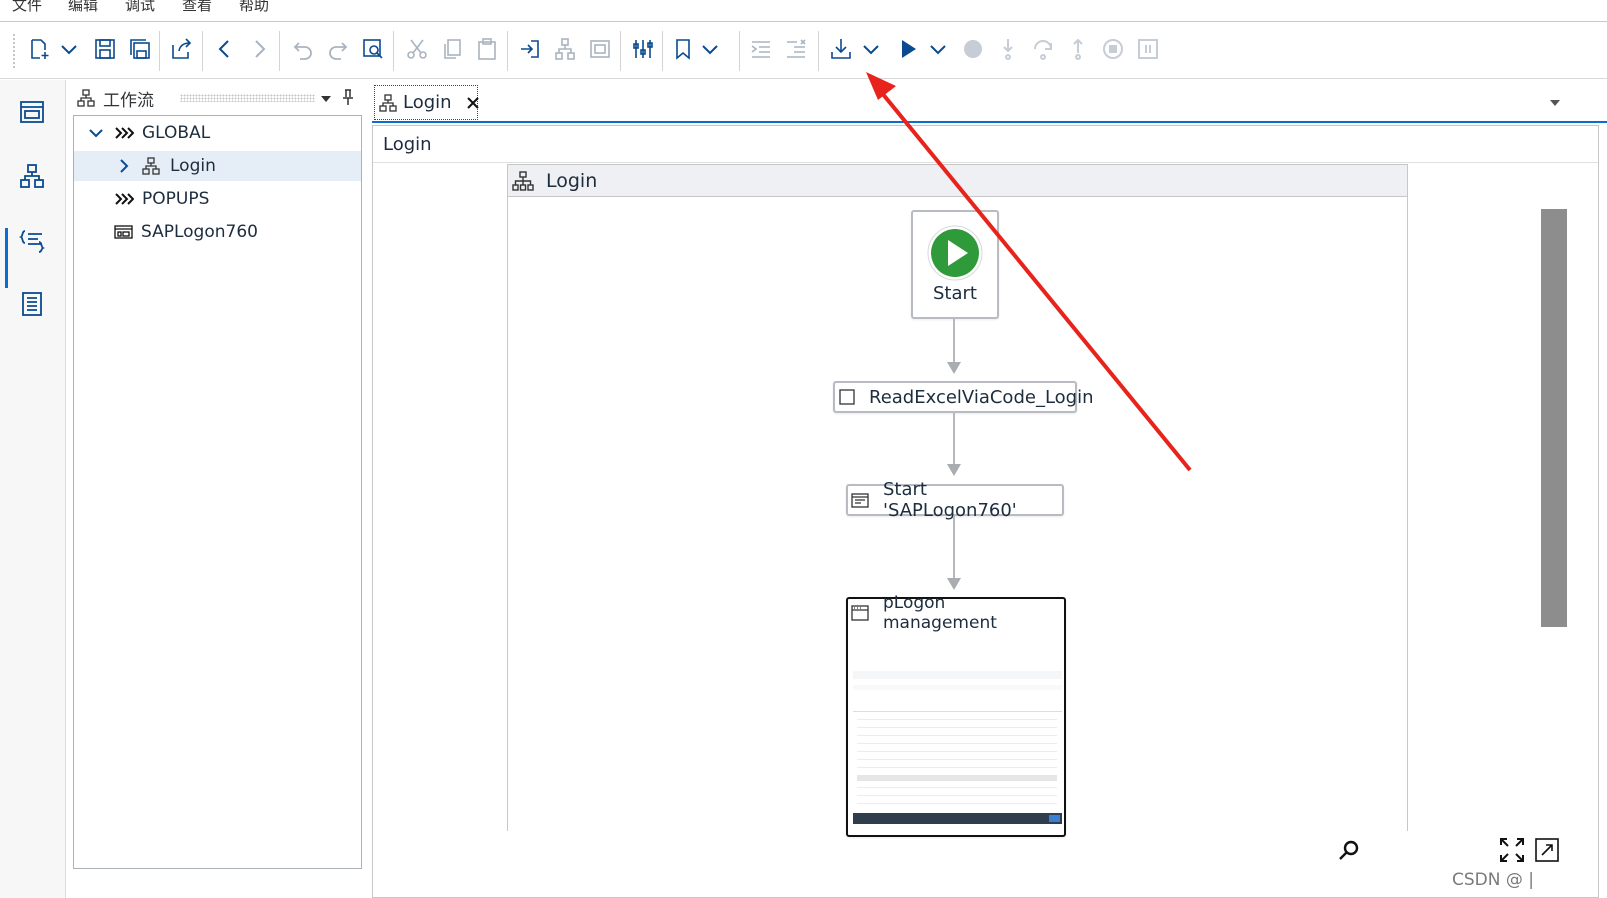  What do you see at coordinates (908, 49) in the screenshot?
I see `run-icon` at bounding box center [908, 49].